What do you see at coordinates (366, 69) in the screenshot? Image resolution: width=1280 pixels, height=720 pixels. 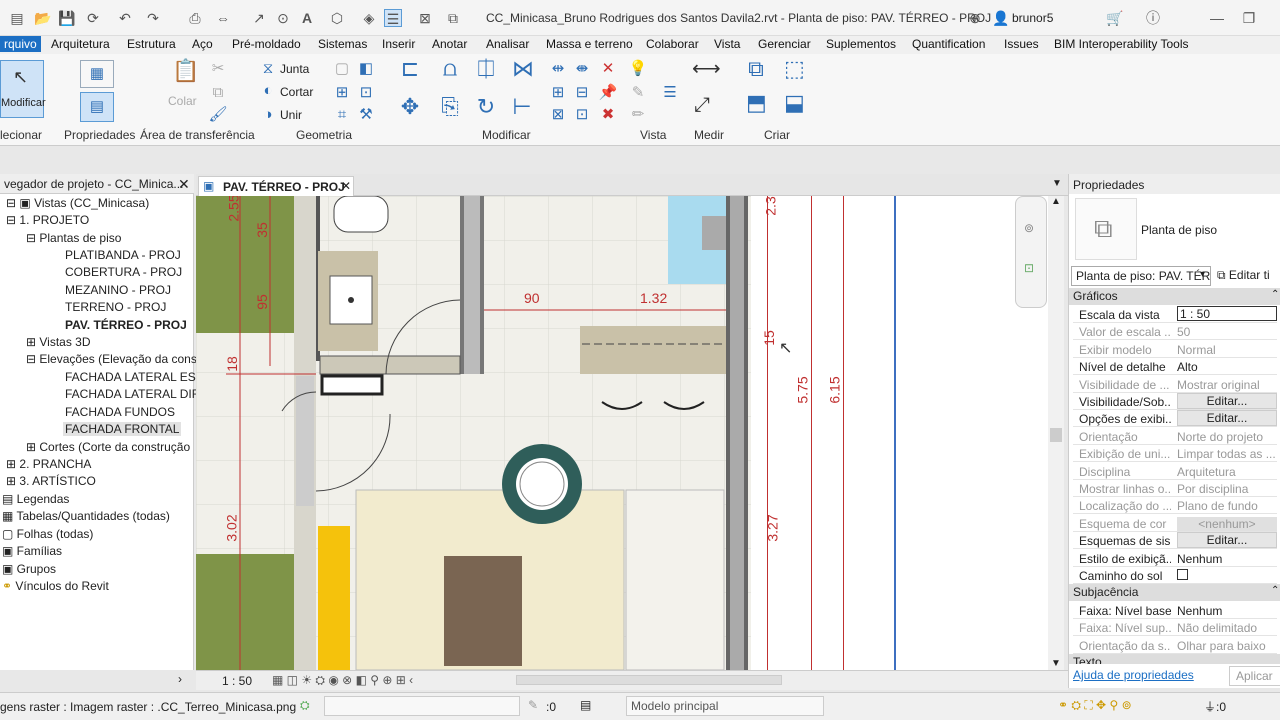 I see `geom-tool-2-icon: ◧` at bounding box center [366, 69].